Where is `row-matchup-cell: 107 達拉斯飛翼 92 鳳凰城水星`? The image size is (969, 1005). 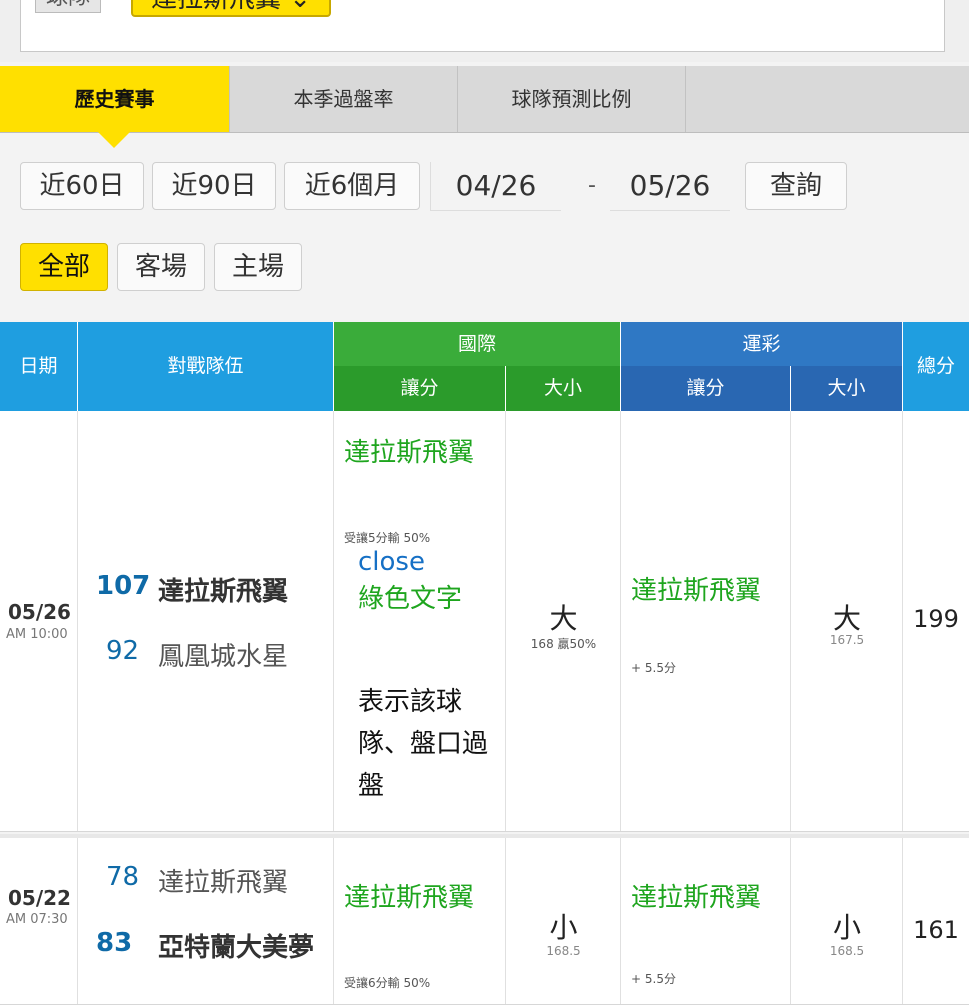 row-matchup-cell: 107 達拉斯飛翼 92 鳳凰城水星 is located at coordinates (206, 621).